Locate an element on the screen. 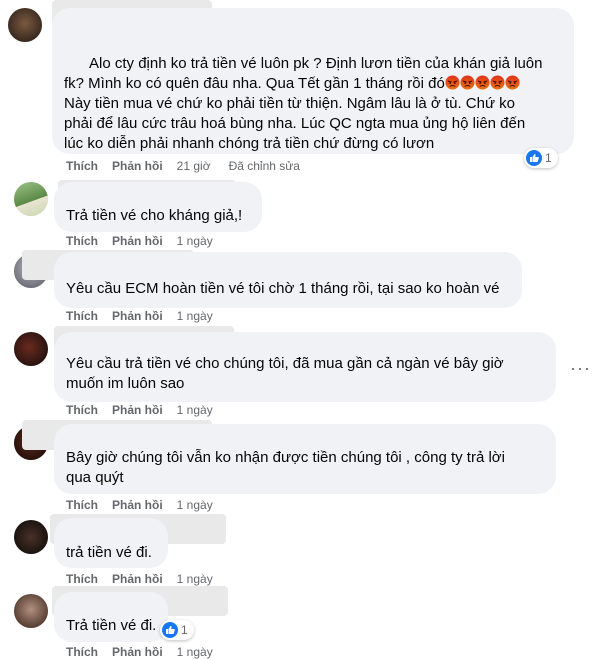  comment-bubble: trả tiền vé đi. is located at coordinates (111, 543).